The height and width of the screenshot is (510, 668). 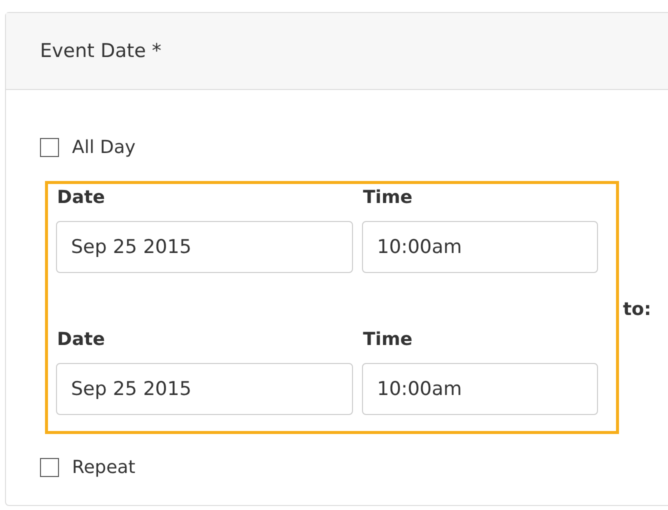 What do you see at coordinates (101, 51) in the screenshot?
I see `card-title: Event Date *` at bounding box center [101, 51].